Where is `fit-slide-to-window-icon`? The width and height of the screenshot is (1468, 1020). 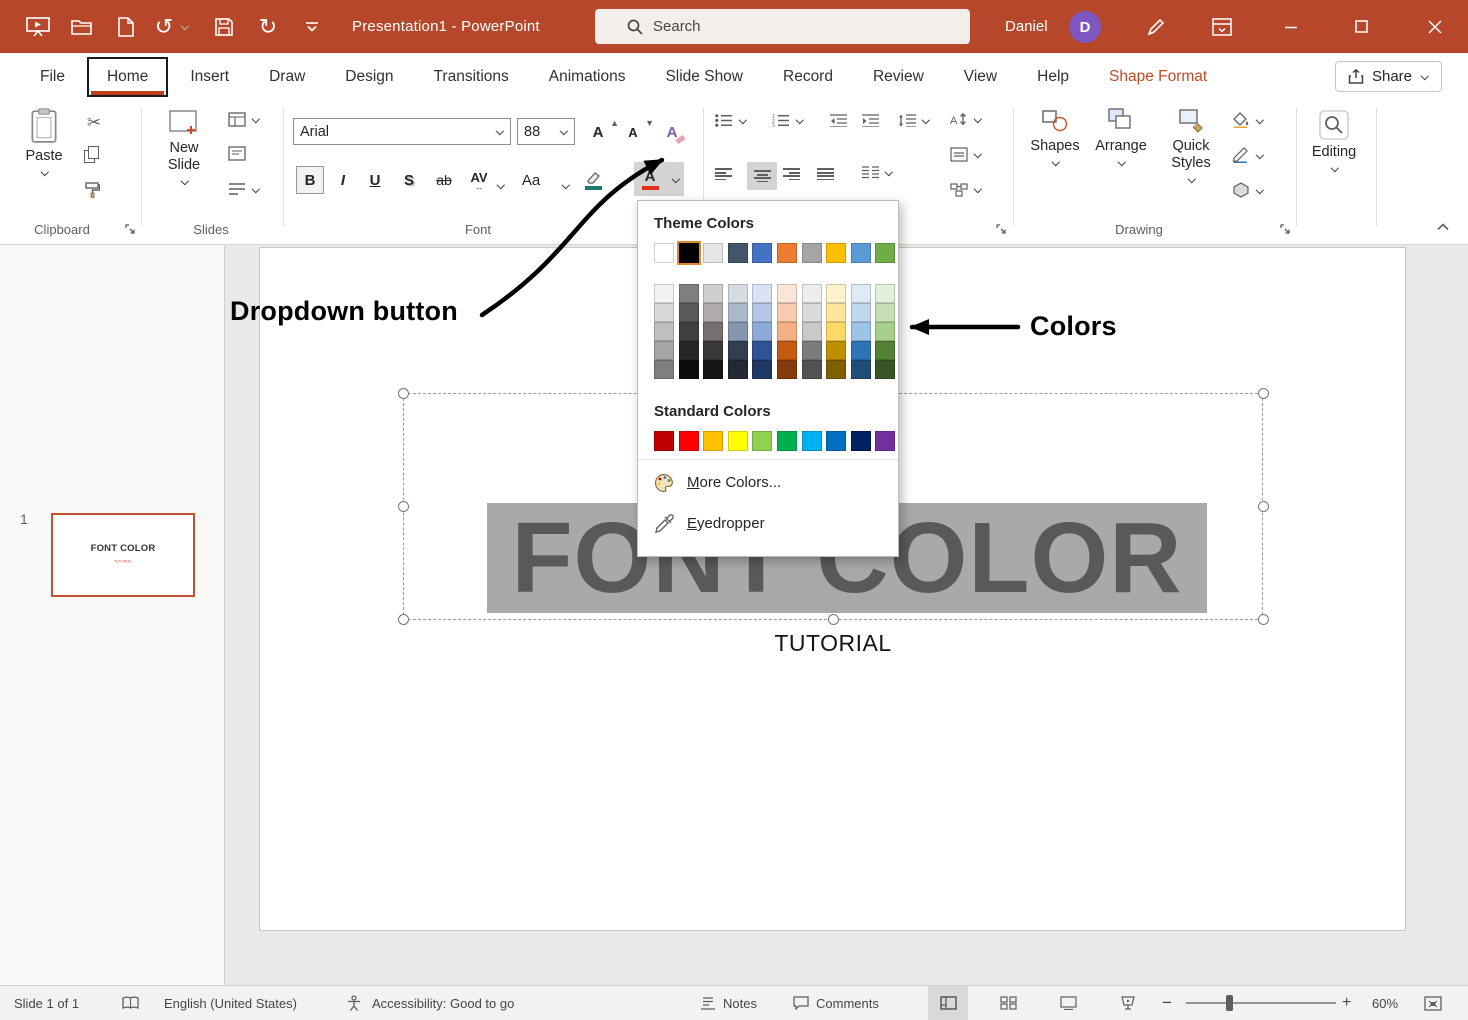
fit-slide-to-window-icon is located at coordinates (1433, 1003).